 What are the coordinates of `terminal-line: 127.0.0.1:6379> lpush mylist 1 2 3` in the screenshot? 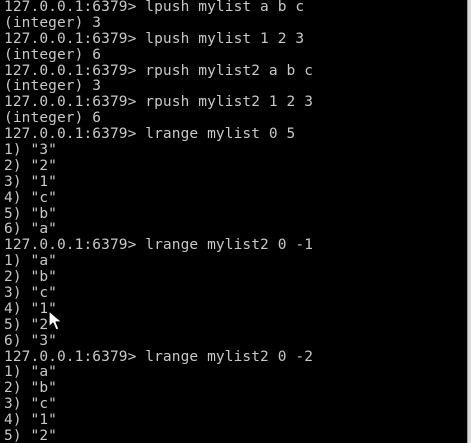 It's located at (154, 39).